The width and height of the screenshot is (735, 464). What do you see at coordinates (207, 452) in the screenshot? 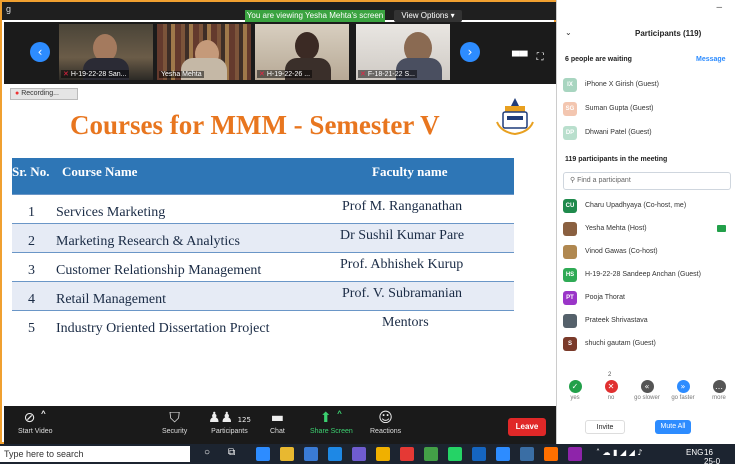
I see `cortana-icon: ○` at bounding box center [207, 452].